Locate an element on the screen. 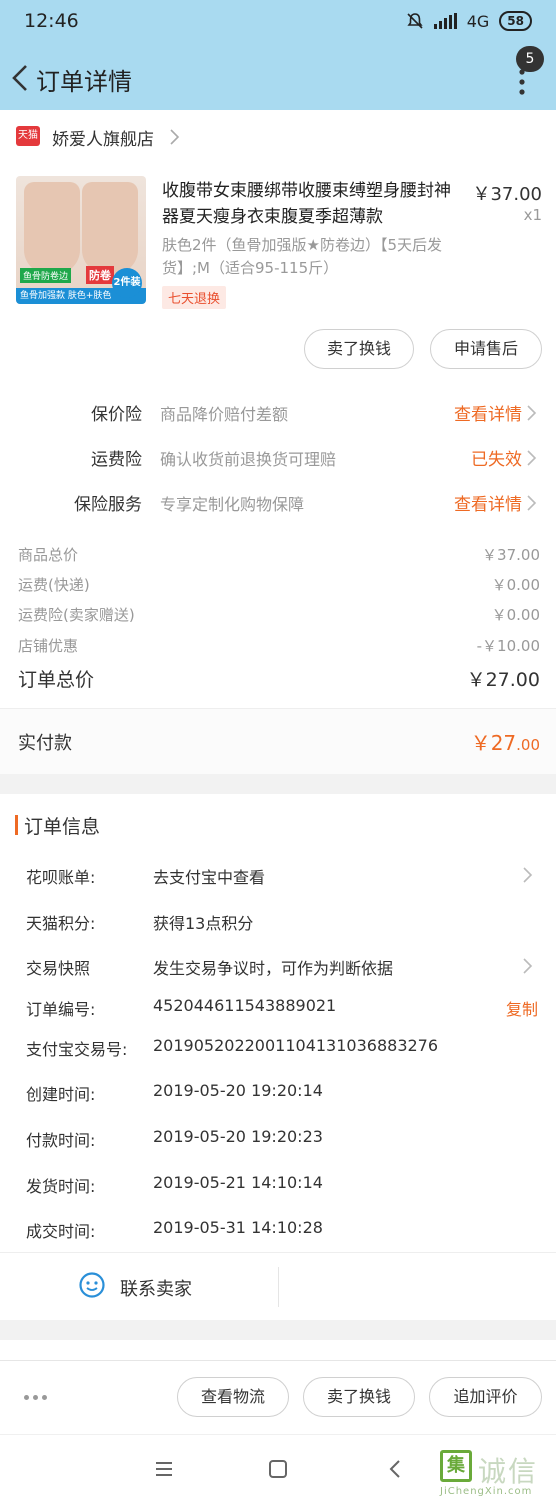 Image resolution: width=556 pixels, height=1500 pixels. info-value: 2019-05-21 14:10:14 is located at coordinates (238, 1182).